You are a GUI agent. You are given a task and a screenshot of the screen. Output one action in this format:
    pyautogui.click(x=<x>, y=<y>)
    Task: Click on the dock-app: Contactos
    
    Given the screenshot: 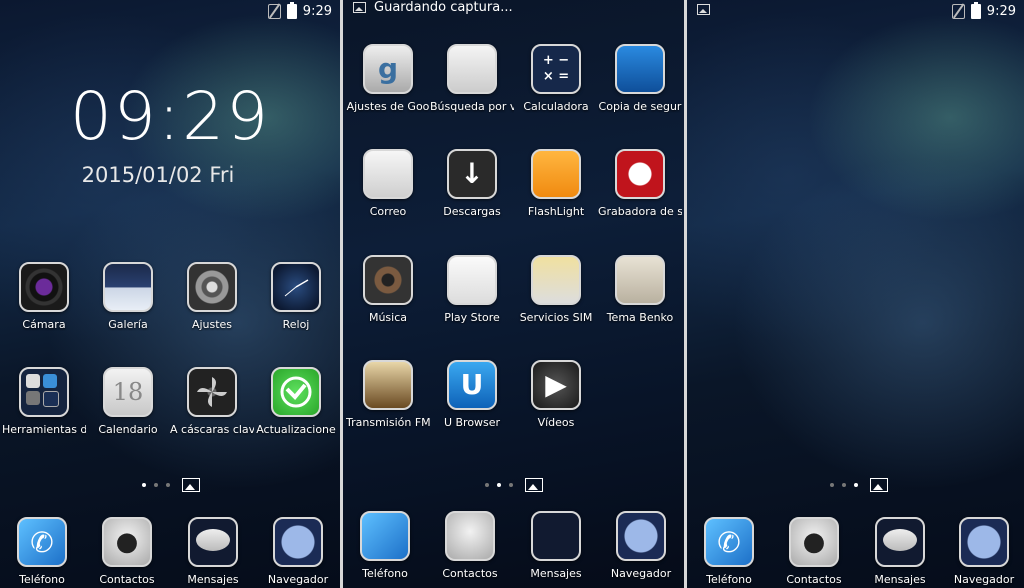 What is the action you would take?
    pyautogui.click(x=470, y=545)
    